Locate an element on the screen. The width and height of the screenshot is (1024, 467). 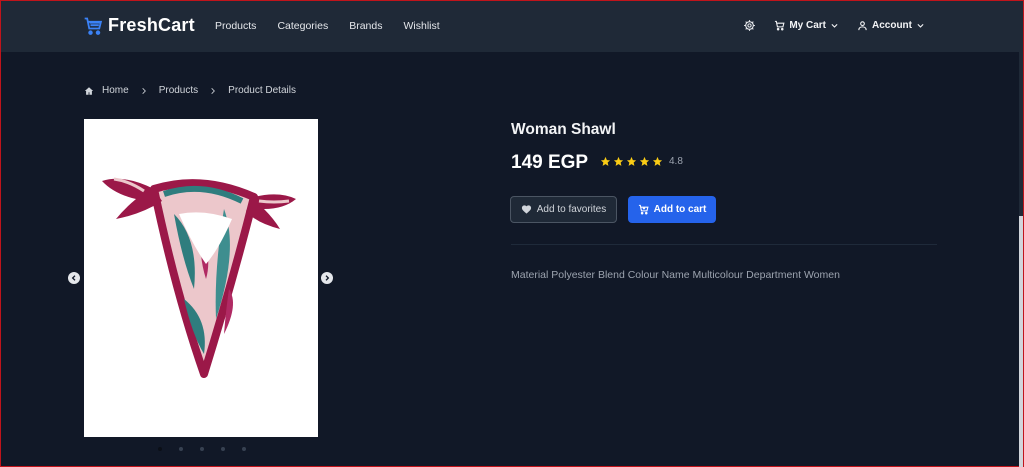
chevron-left-icon is located at coordinates (73, 278).